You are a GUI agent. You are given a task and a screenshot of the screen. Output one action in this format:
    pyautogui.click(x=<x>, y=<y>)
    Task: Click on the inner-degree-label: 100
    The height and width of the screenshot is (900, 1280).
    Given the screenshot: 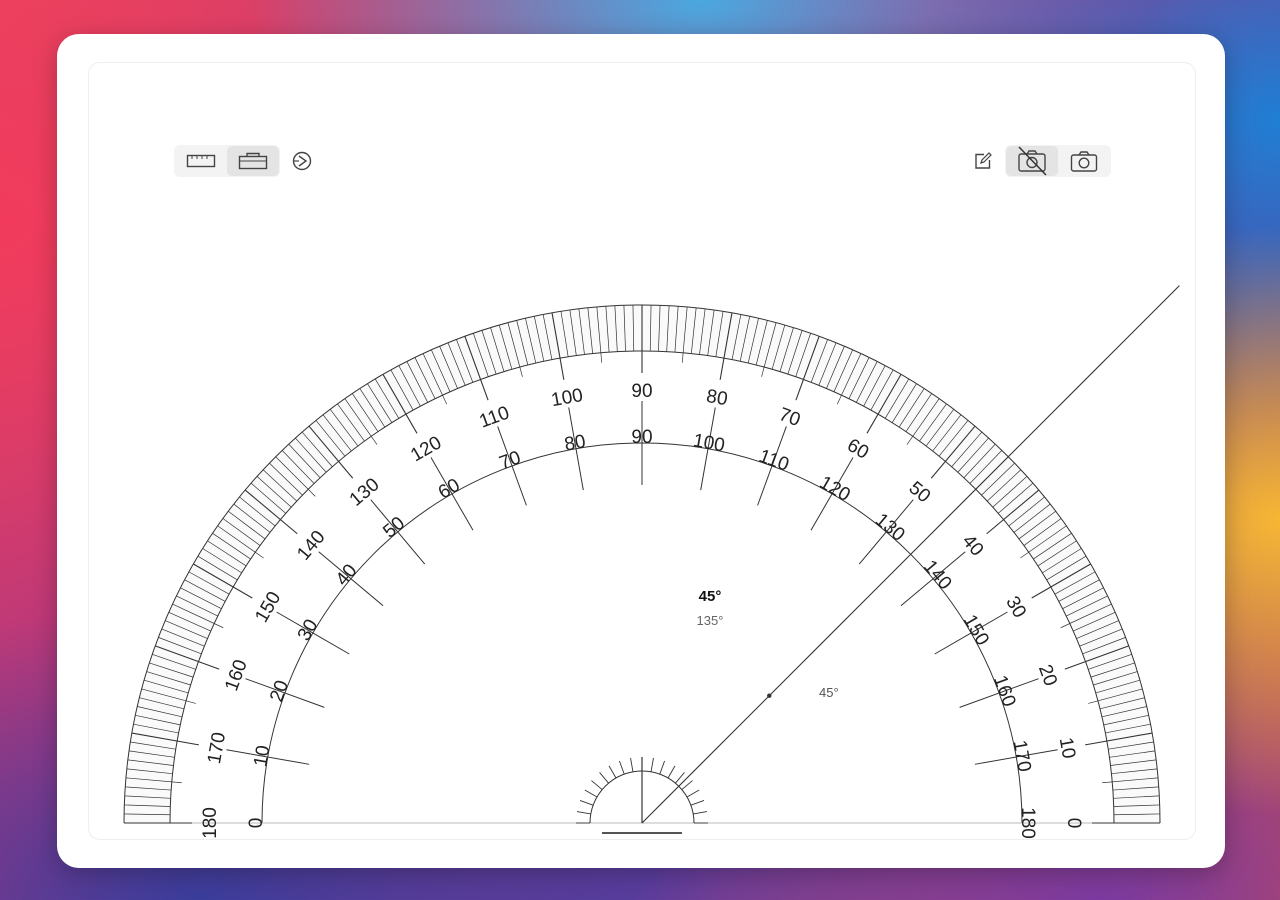 What is the action you would take?
    pyautogui.click(x=709, y=443)
    